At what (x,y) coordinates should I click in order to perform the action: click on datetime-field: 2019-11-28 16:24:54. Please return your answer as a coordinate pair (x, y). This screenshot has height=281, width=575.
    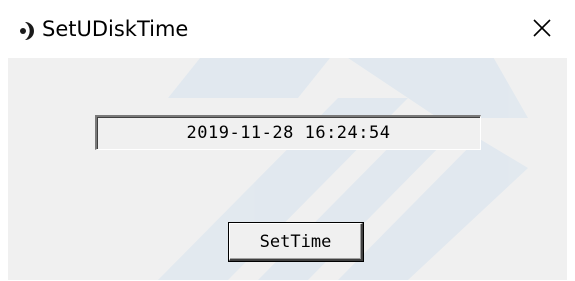
    Looking at the image, I should click on (288, 132).